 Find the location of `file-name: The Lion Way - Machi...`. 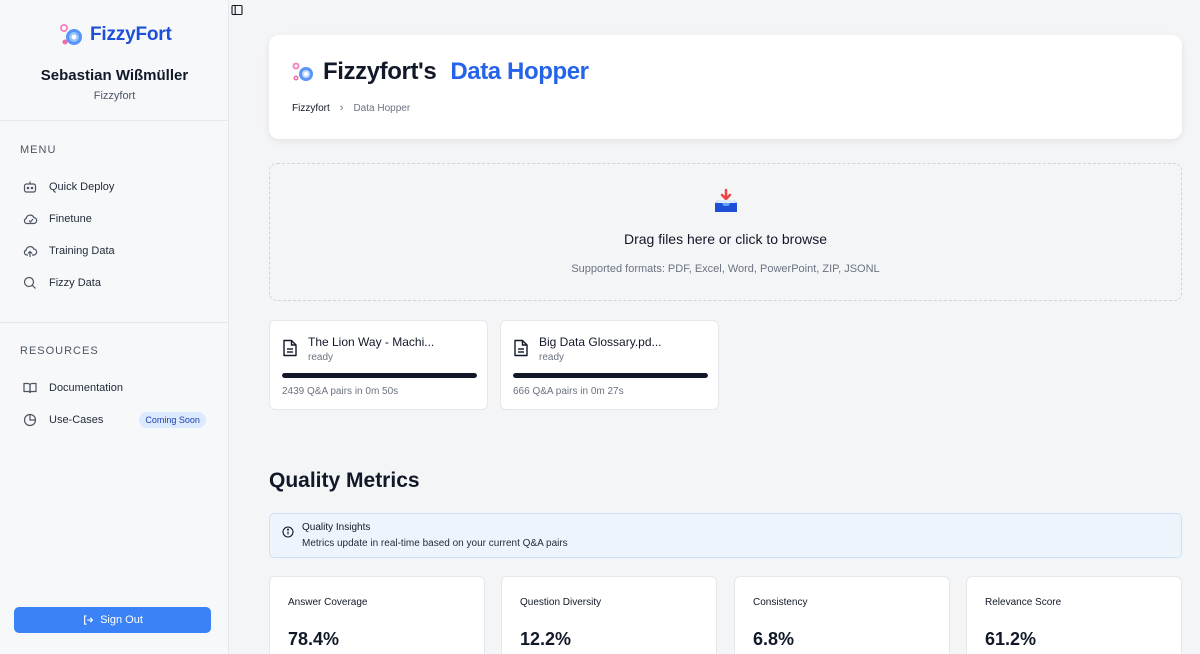

file-name: The Lion Way - Machi... is located at coordinates (371, 342).